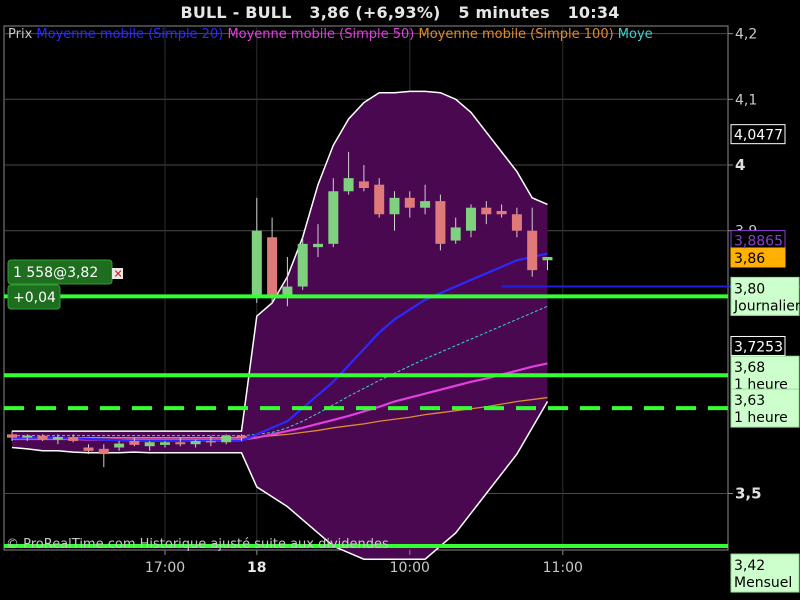 The height and width of the screenshot is (600, 800). What do you see at coordinates (55, 273) in the screenshot?
I see `position-qty-price: 1 558@3,82` at bounding box center [55, 273].